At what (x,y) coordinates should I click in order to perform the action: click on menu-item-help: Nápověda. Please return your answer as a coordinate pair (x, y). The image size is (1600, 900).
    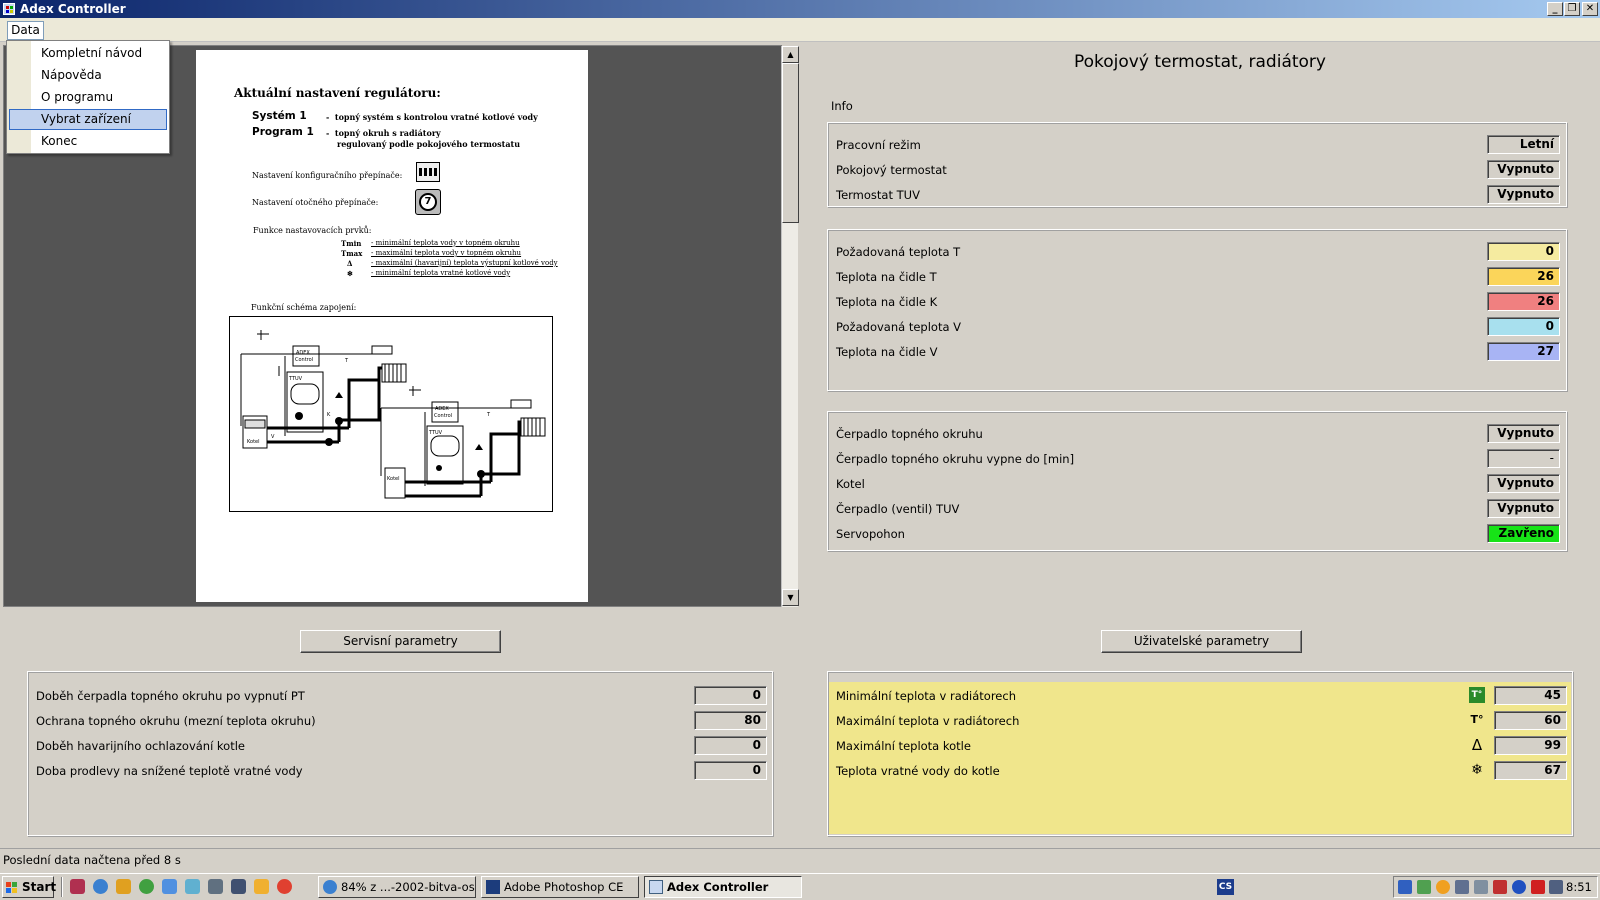
    Looking at the image, I should click on (88, 75).